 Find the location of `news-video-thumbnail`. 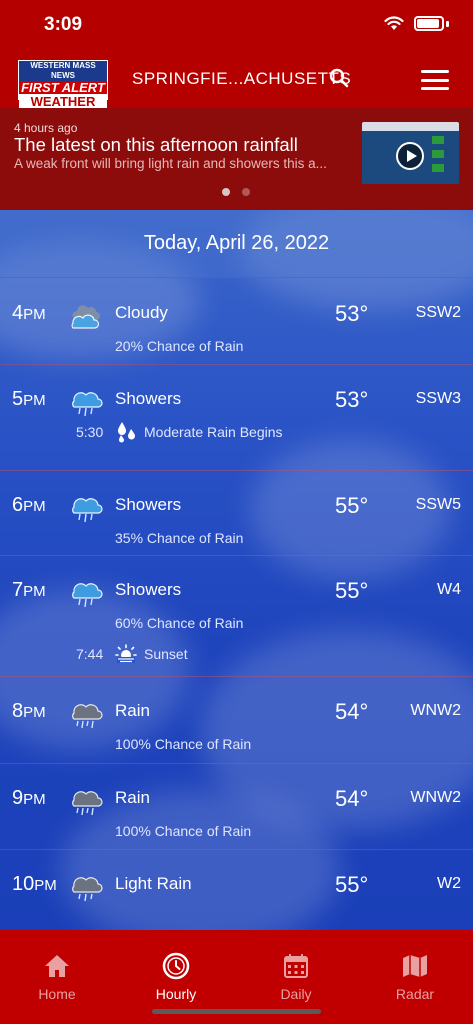

news-video-thumbnail is located at coordinates (410, 153).